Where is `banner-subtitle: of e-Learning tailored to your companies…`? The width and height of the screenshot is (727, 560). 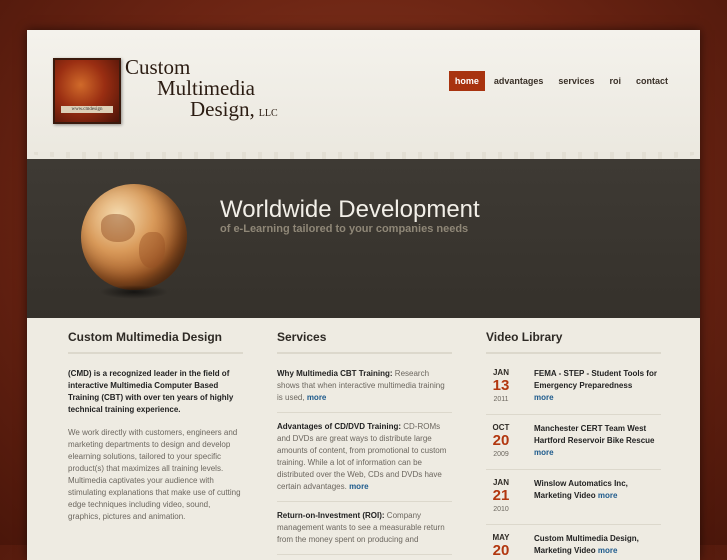
banner-subtitle: of e-Learning tailored to your companies… is located at coordinates (344, 229).